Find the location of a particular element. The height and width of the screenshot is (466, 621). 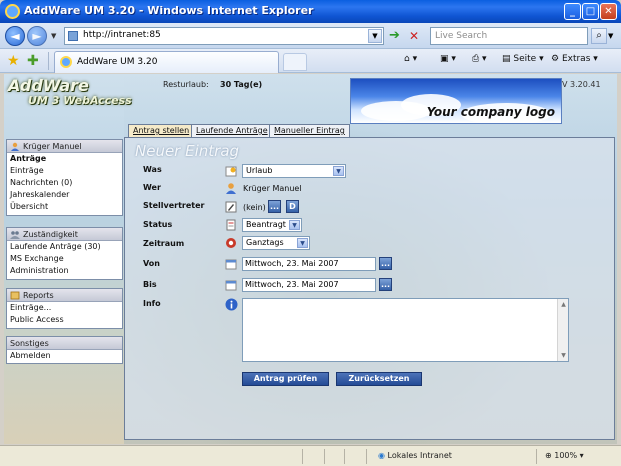

close-button: ✕ is located at coordinates (608, 11).